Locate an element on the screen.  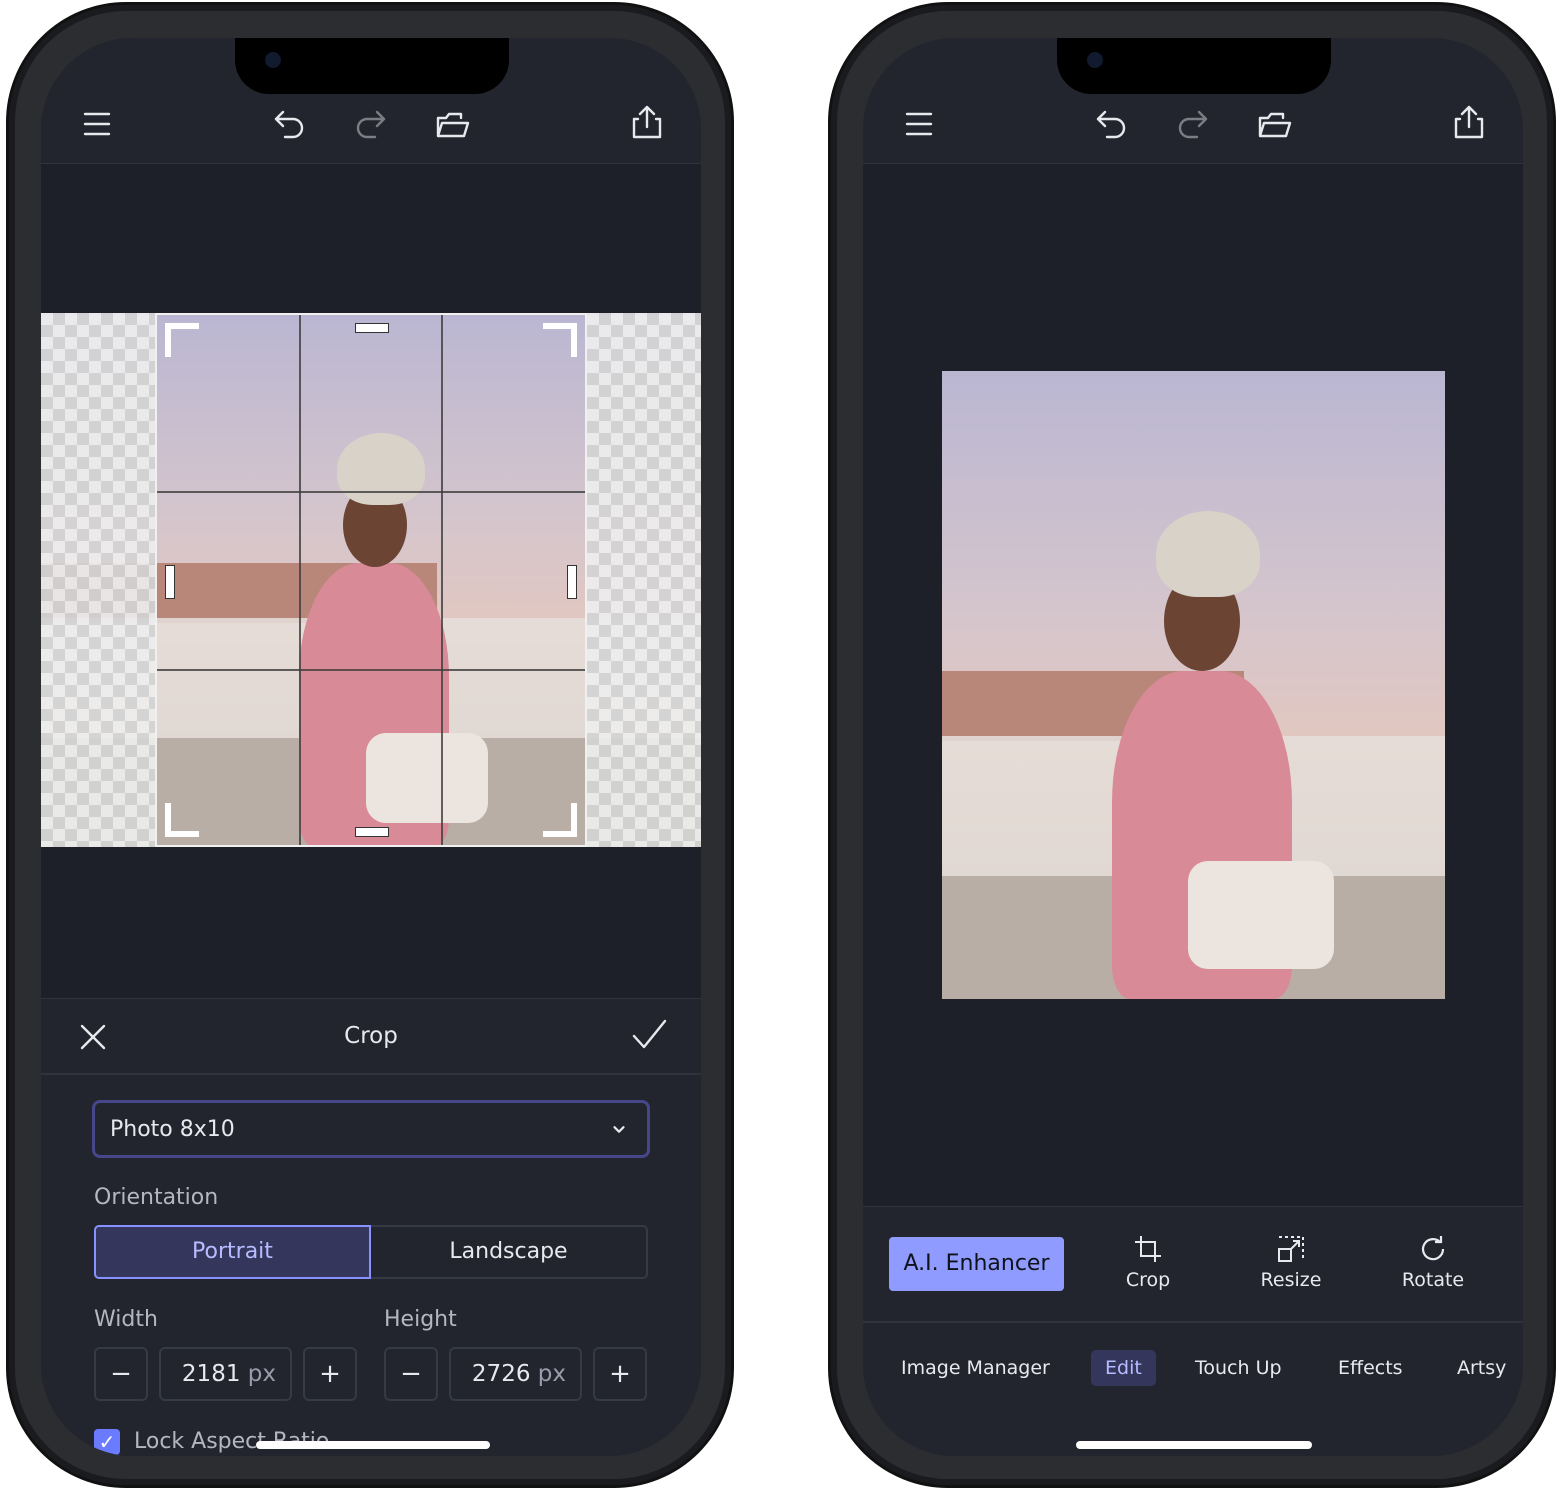
tab-effects: Effects is located at coordinates (1370, 1368).